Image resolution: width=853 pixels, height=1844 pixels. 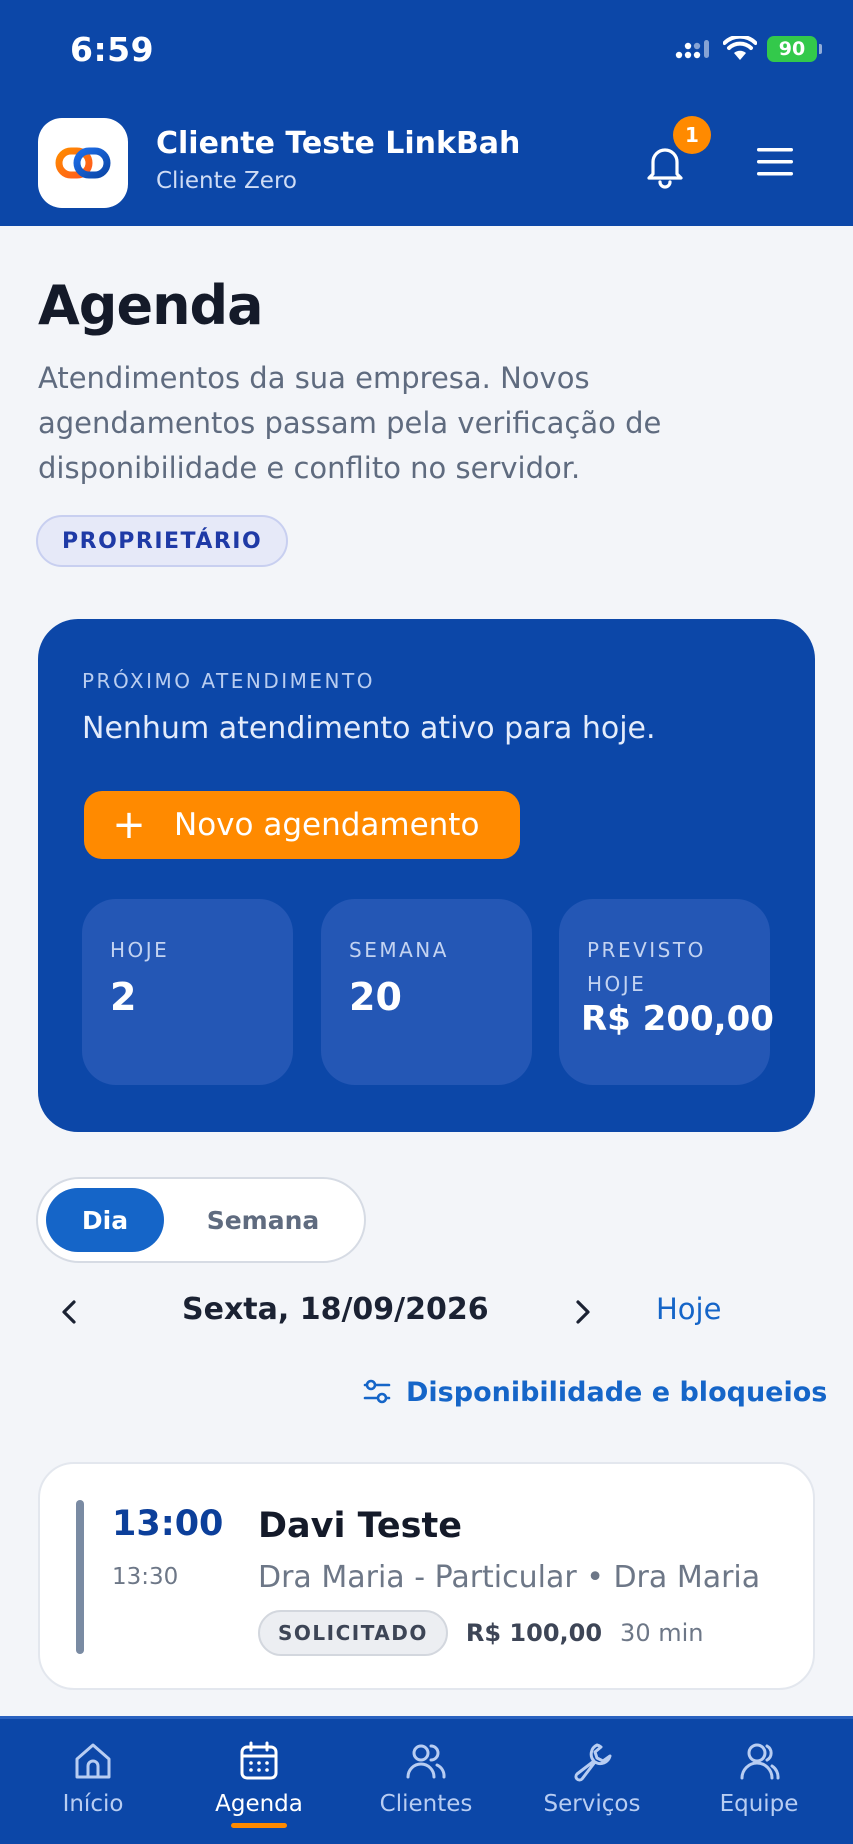 I want to click on availability-link: Disponibilidade e bloqueios, so click(x=594, y=1392).